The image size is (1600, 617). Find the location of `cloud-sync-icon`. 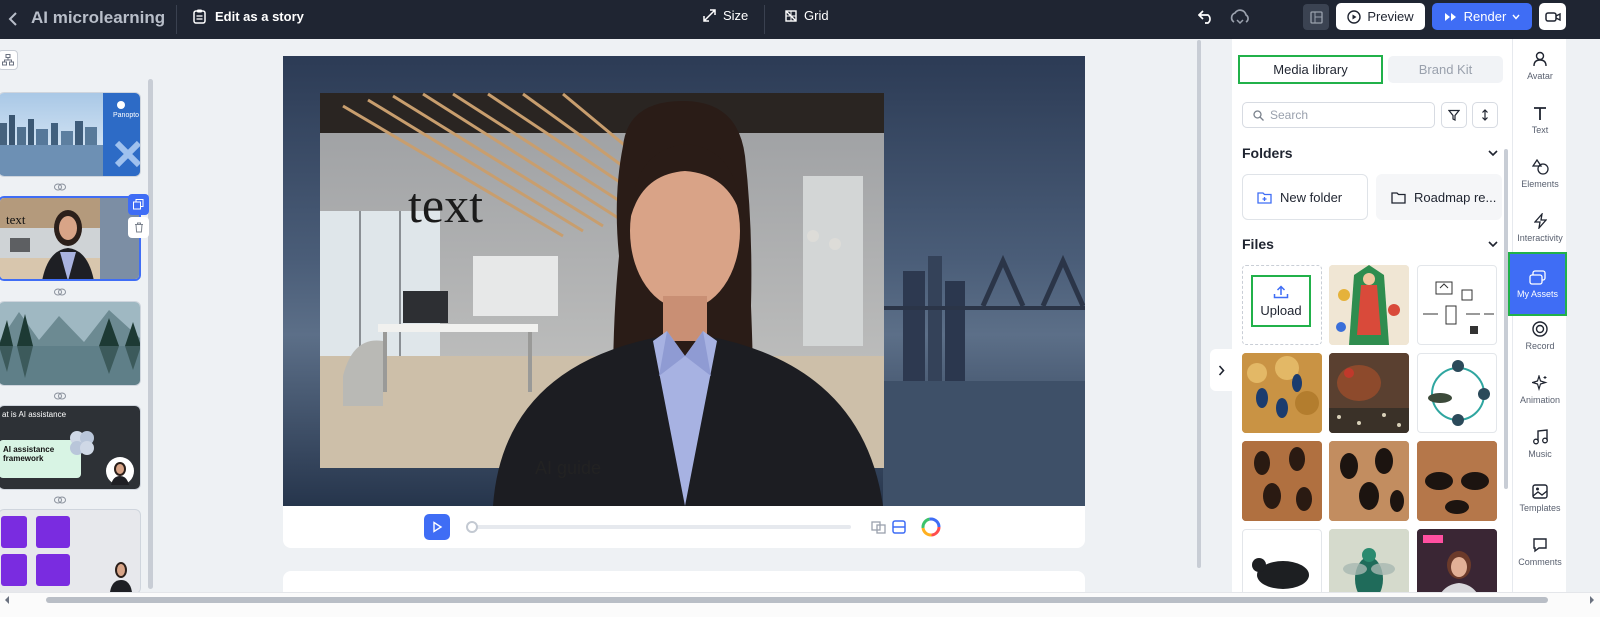

cloud-sync-icon is located at coordinates (1240, 17).